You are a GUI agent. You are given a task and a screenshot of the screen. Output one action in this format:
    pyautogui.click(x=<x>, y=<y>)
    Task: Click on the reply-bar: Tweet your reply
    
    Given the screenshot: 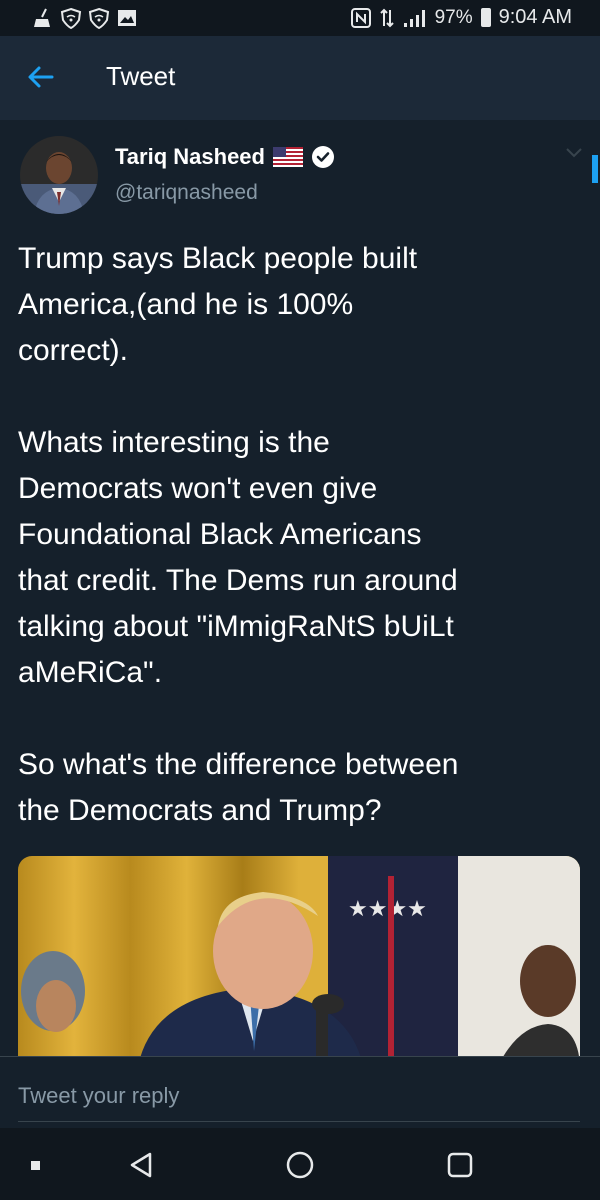 What is the action you would take?
    pyautogui.click(x=300, y=1092)
    